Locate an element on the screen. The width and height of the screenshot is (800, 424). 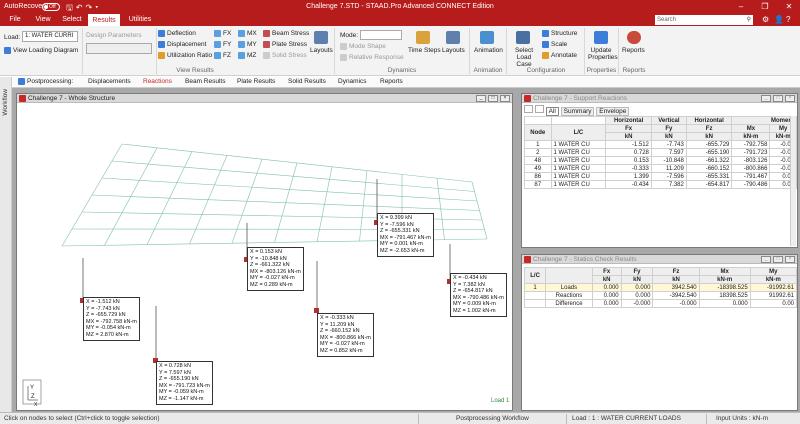
table-cell: -7.743 is located at coordinates (668, 144).